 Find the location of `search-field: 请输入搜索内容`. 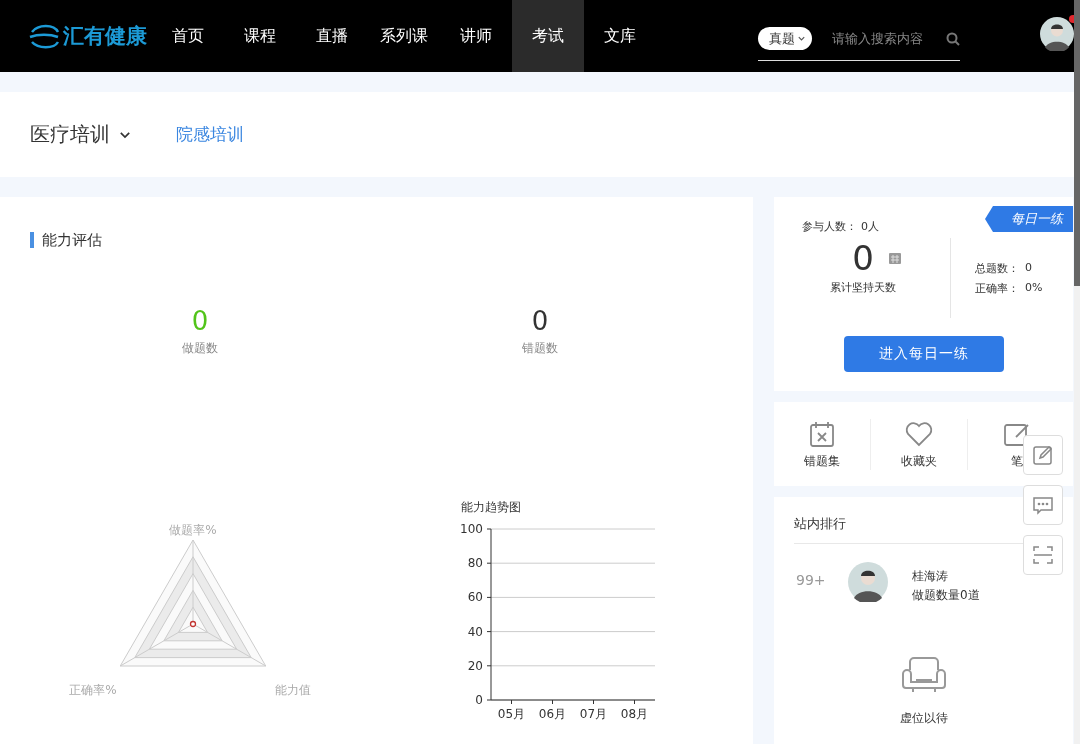

search-field: 请输入搜索内容 is located at coordinates (885, 38).